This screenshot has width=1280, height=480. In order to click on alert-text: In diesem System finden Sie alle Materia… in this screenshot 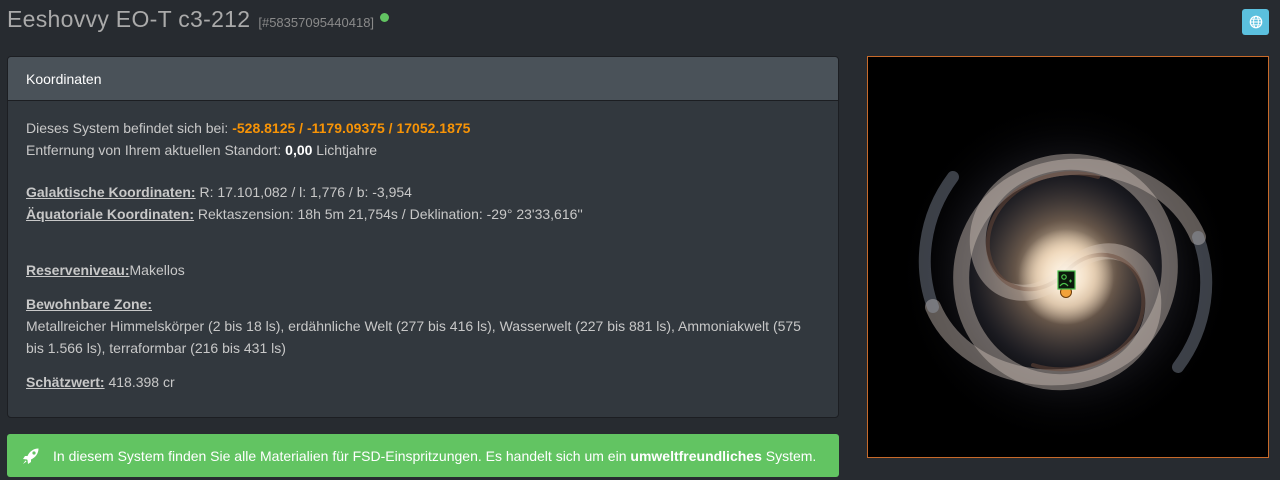, I will do `click(435, 455)`.